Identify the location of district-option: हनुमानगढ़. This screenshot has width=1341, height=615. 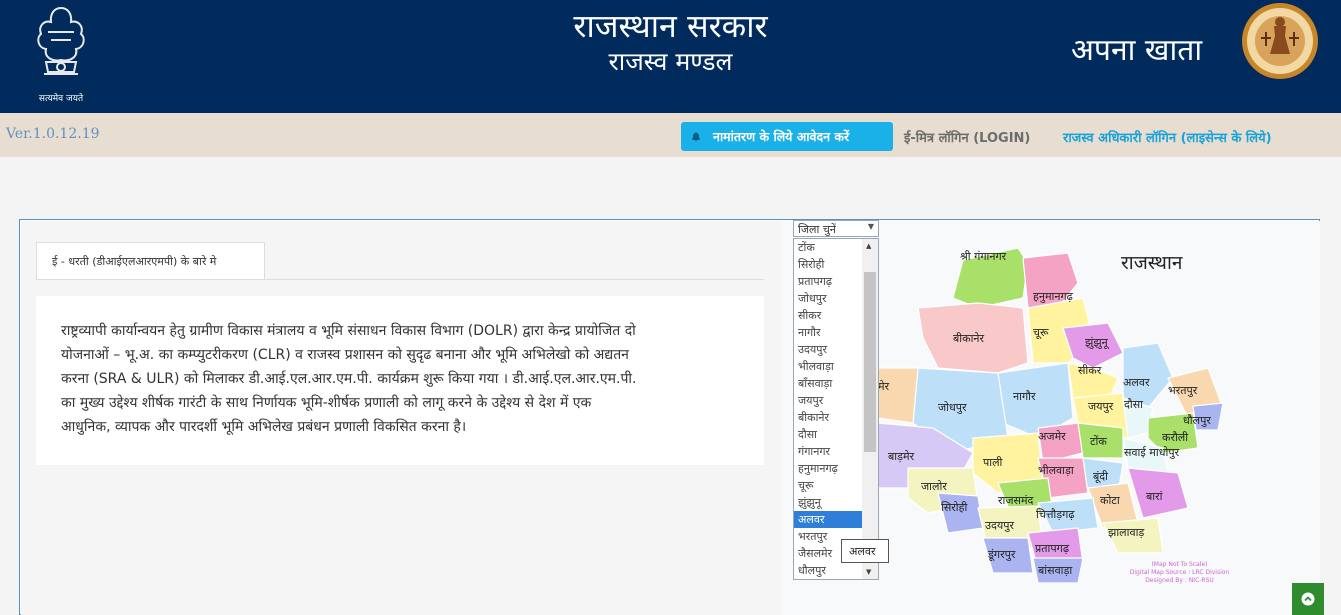
(828, 468).